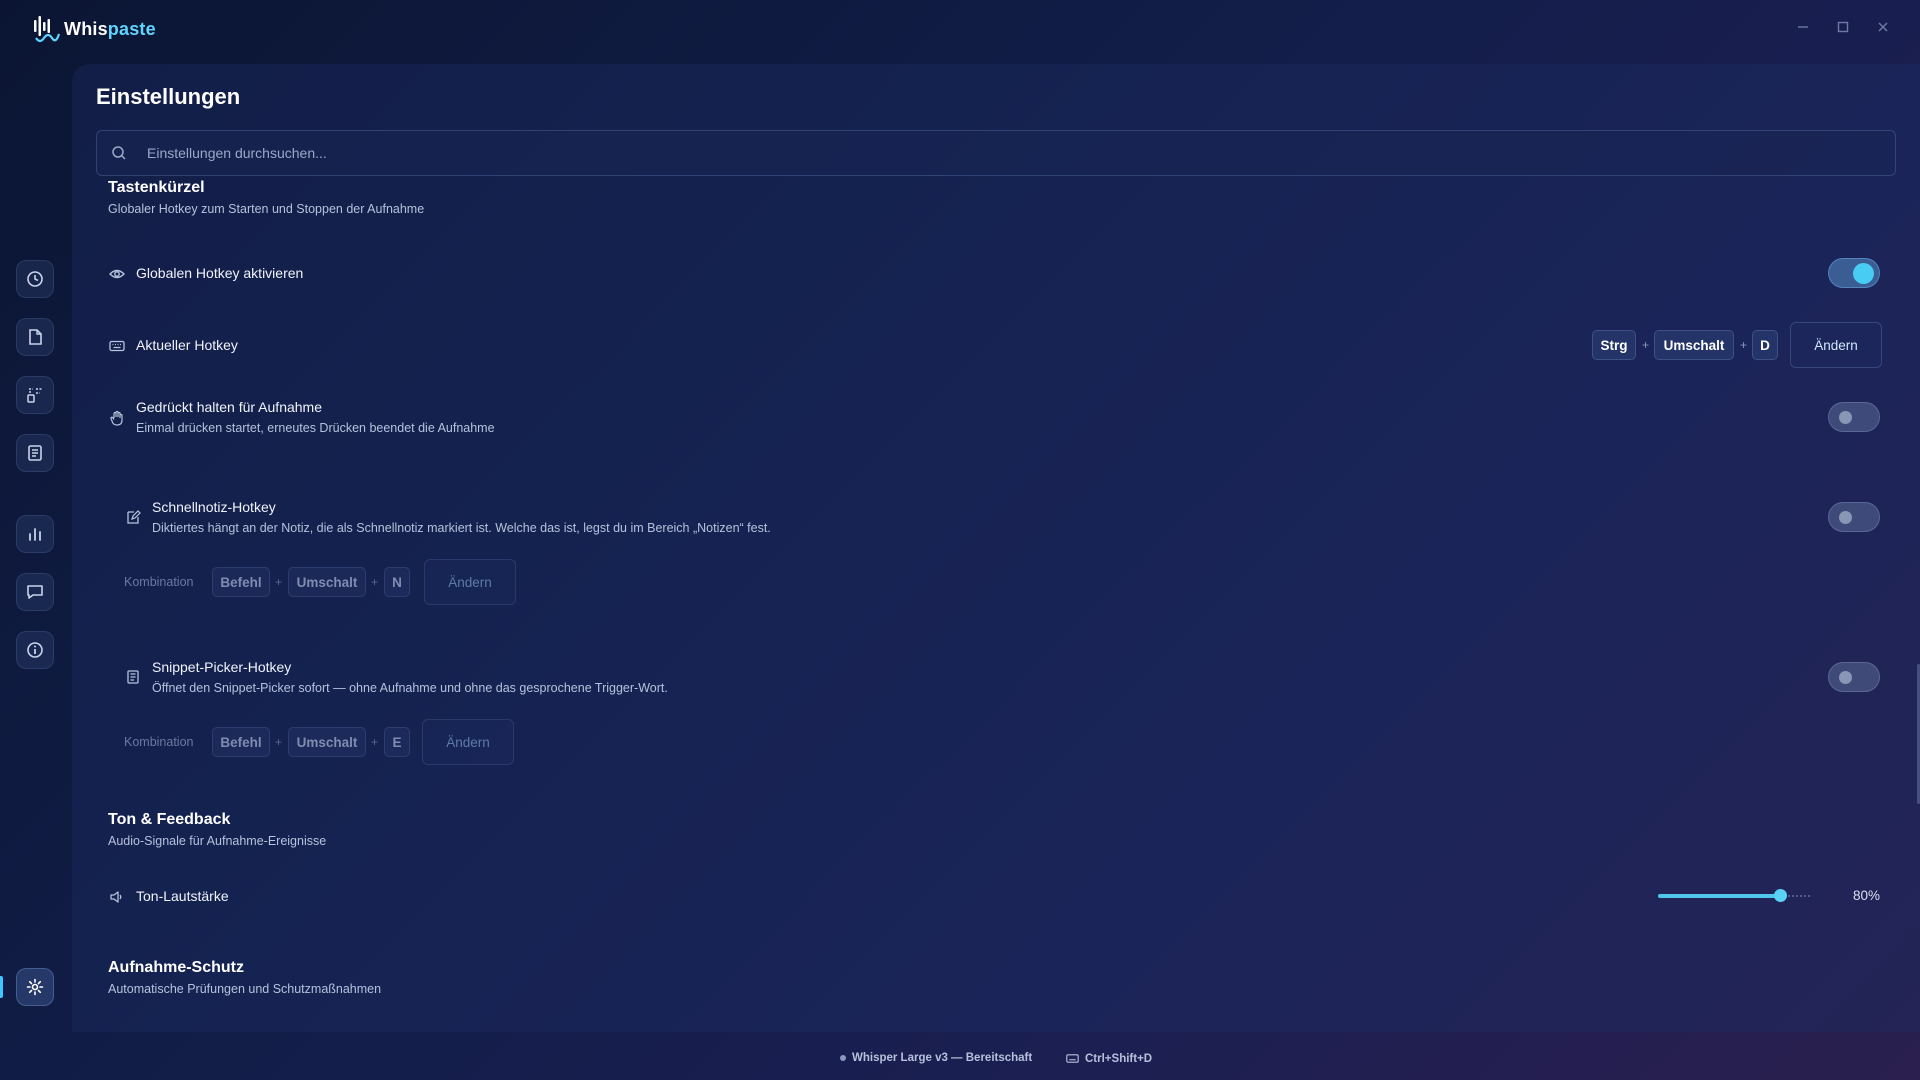 This screenshot has width=1920, height=1080. What do you see at coordinates (117, 274) in the screenshot?
I see `eye-icon` at bounding box center [117, 274].